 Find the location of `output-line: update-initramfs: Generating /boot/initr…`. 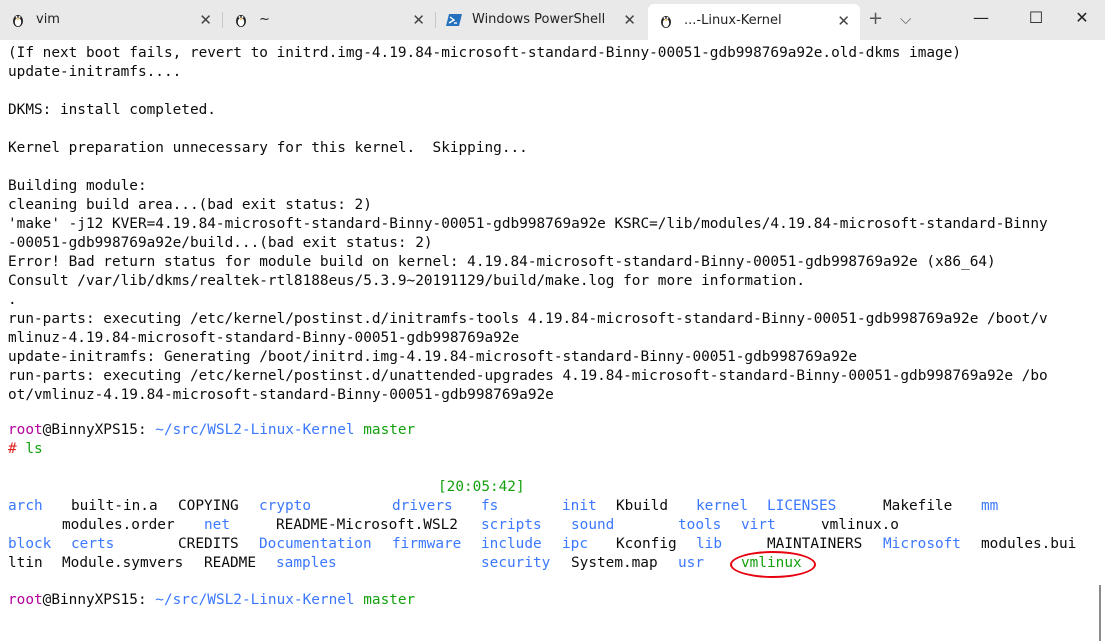

output-line: update-initramfs: Generating /boot/initr… is located at coordinates (433, 357).